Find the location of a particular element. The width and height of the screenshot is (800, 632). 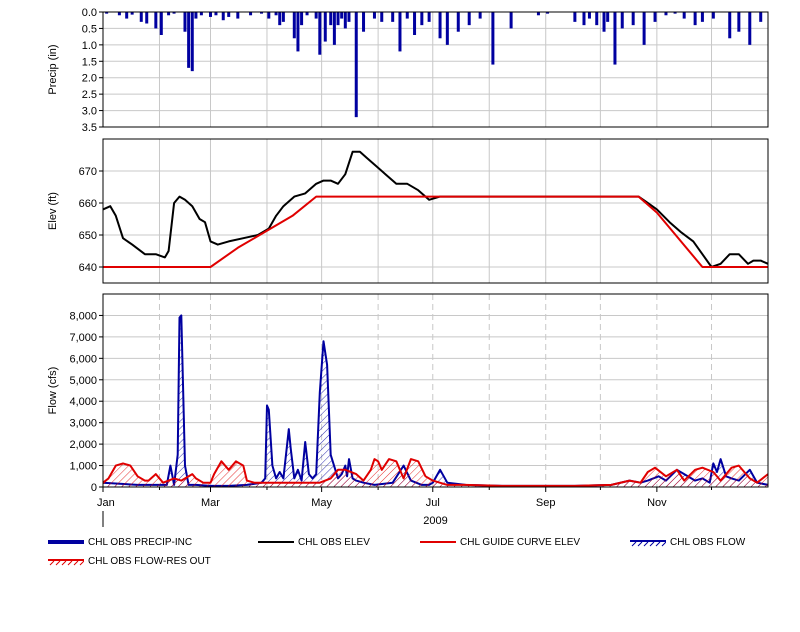

precip-ytick-label: 0.0 is located at coordinates (89, 13).